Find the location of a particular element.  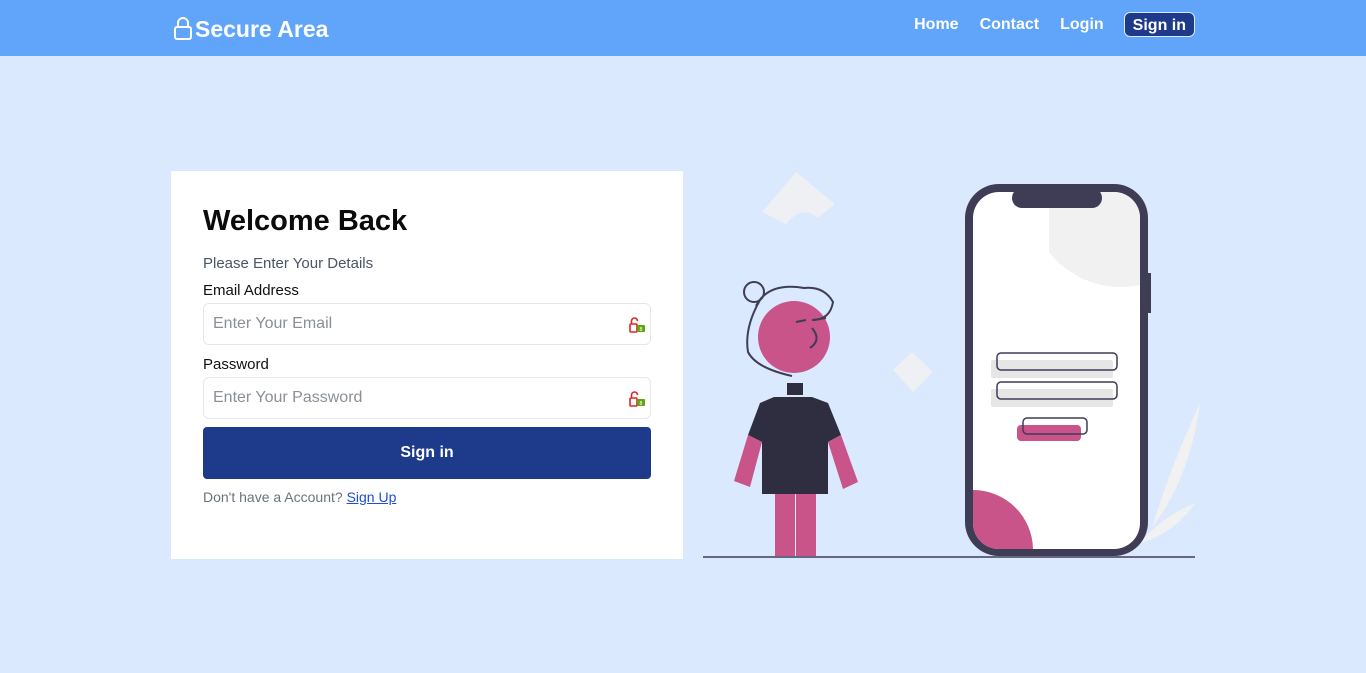

lock-icon is located at coordinates (183, 29).